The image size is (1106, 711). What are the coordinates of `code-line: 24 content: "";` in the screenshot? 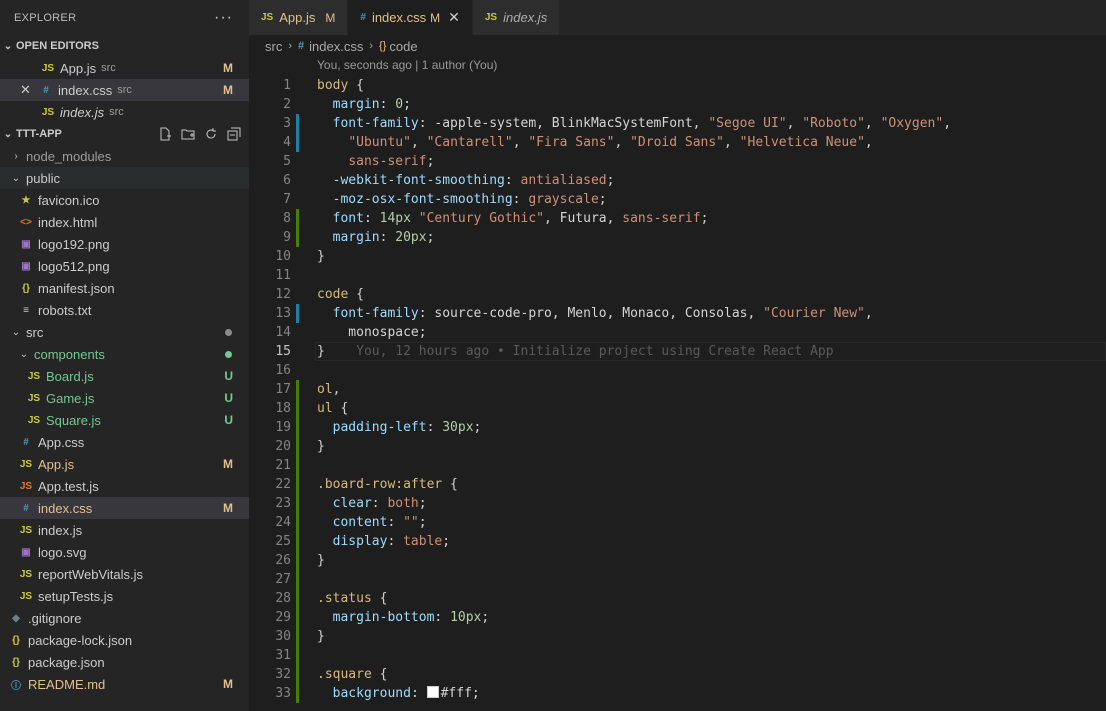 It's located at (677, 522).